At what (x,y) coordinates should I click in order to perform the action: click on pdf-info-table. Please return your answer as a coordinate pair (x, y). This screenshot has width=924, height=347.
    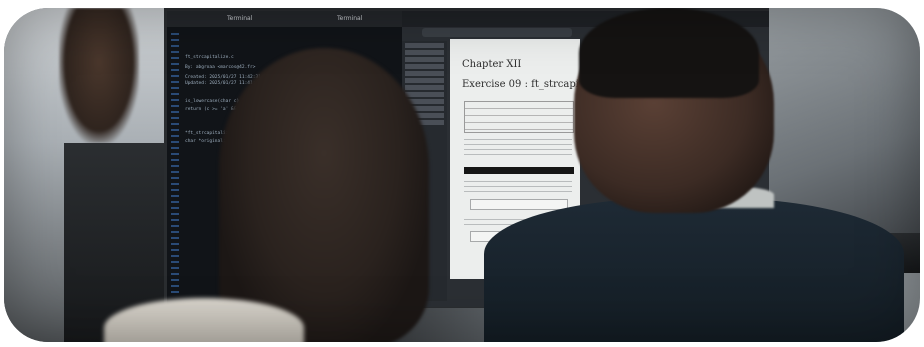
    Looking at the image, I should click on (519, 117).